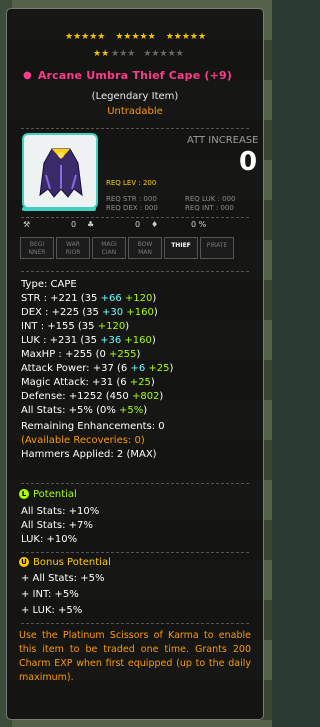  What do you see at coordinates (210, 199) in the screenshot?
I see `req-luk: REQ LUK : 000` at bounding box center [210, 199].